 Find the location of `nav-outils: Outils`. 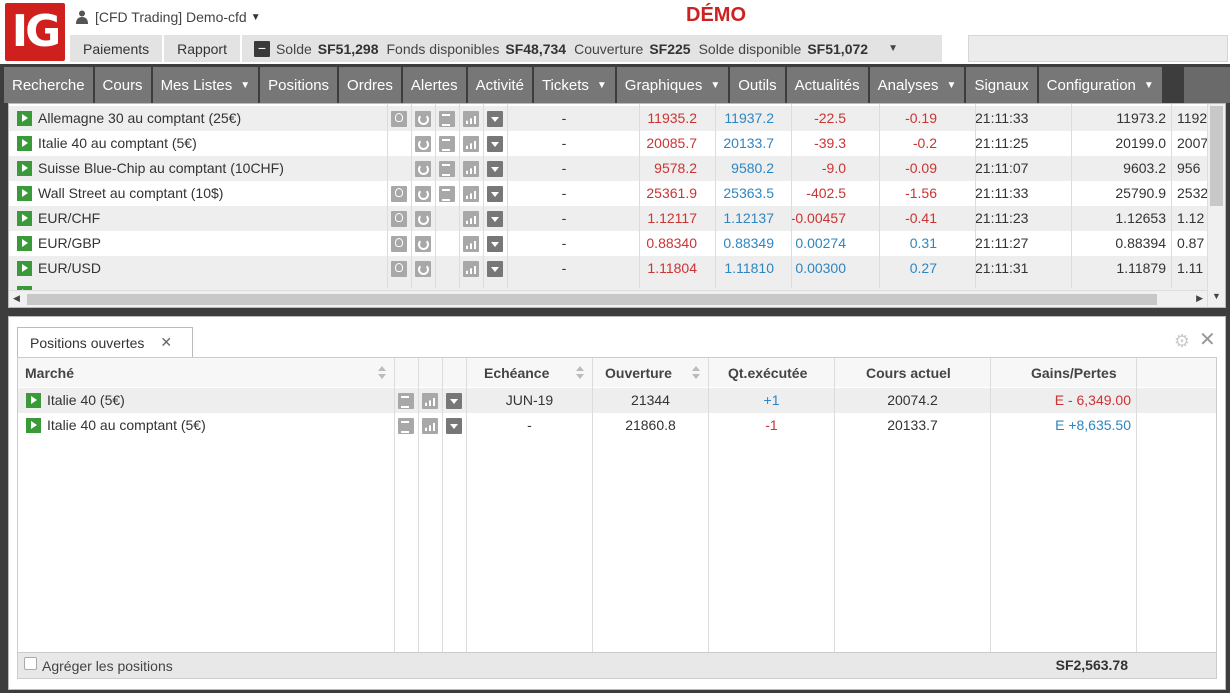

nav-outils: Outils is located at coordinates (757, 85).